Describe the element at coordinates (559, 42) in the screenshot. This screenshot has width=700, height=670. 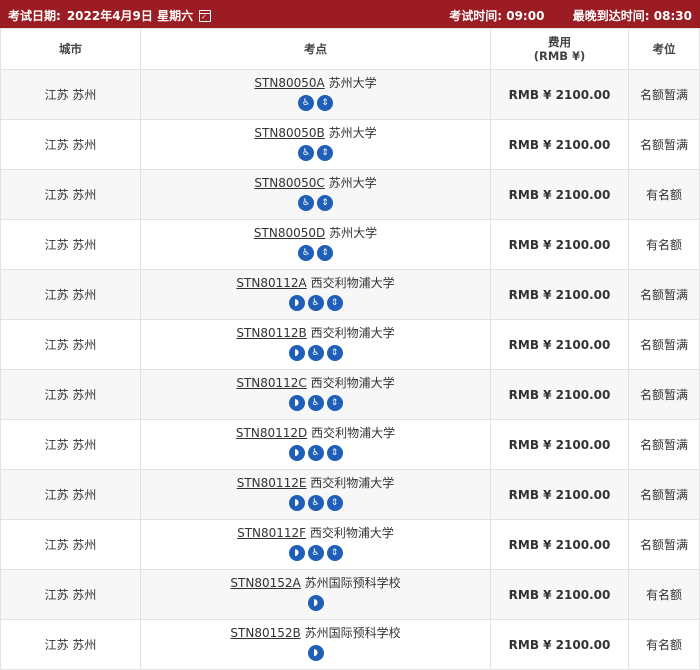
I see `fee-header-line1: 费用` at that location.